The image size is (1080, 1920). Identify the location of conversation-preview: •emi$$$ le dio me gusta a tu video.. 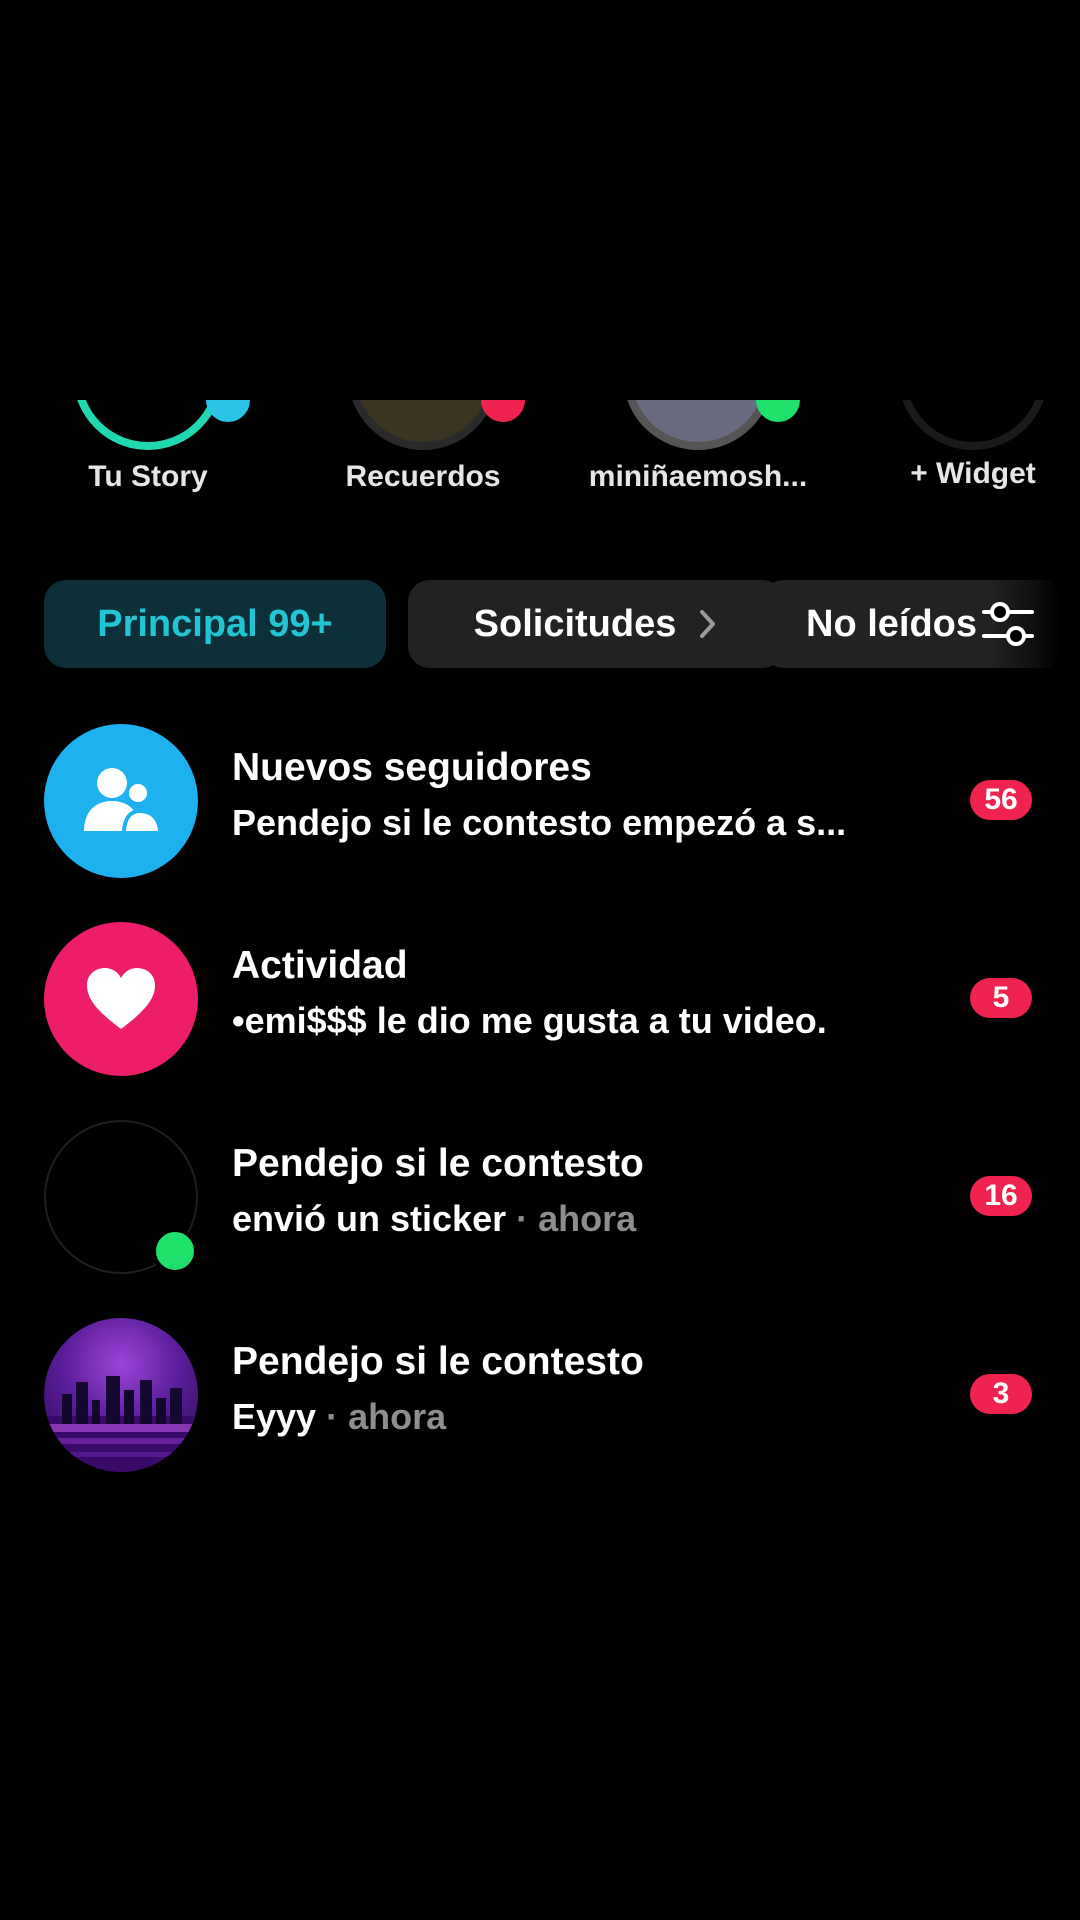
(529, 1021).